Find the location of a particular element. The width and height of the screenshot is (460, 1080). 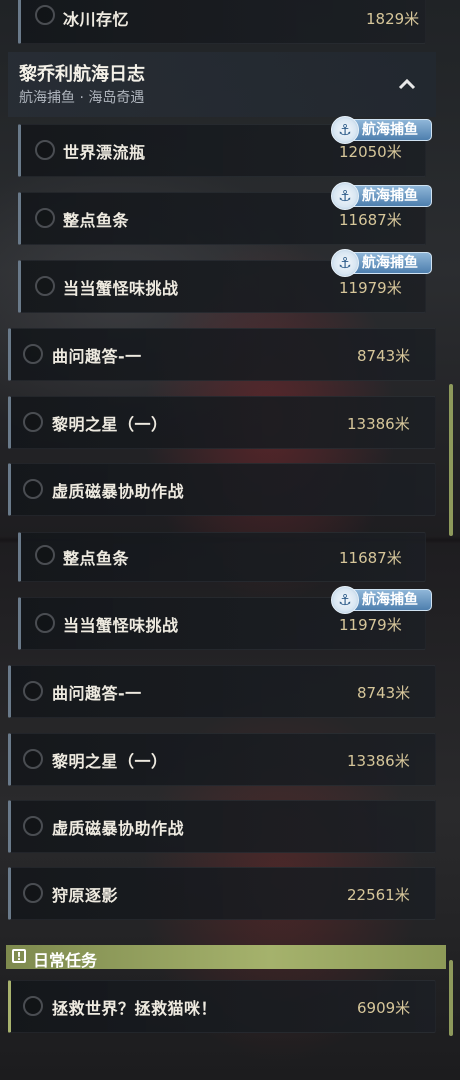

quest-distance: 22561米 is located at coordinates (378, 895).